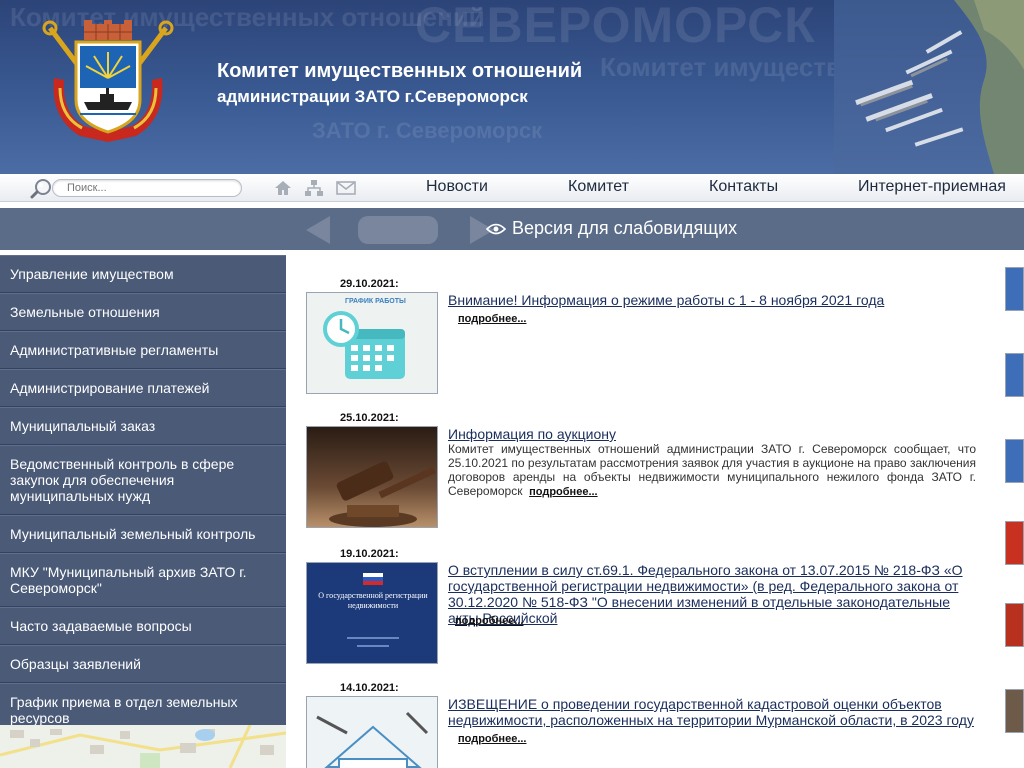  What do you see at coordinates (314, 188) in the screenshot?
I see `sitemap-icon` at bounding box center [314, 188].